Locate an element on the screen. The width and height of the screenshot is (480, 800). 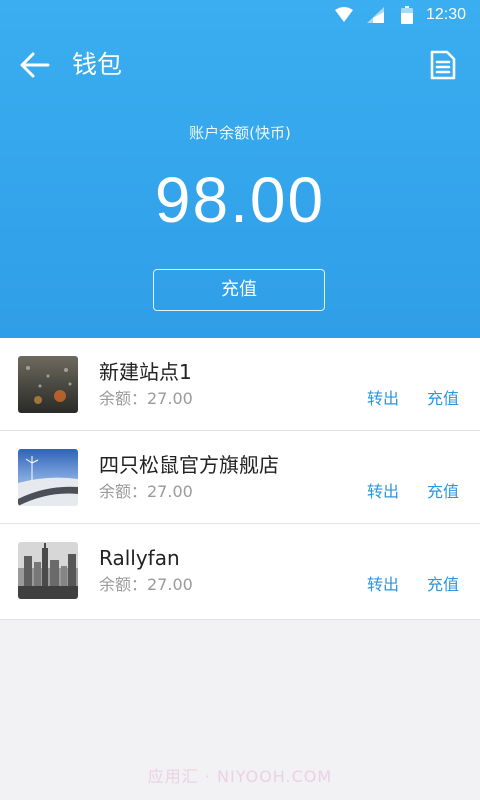
balance-amount: 98.00 is located at coordinates (240, 200).